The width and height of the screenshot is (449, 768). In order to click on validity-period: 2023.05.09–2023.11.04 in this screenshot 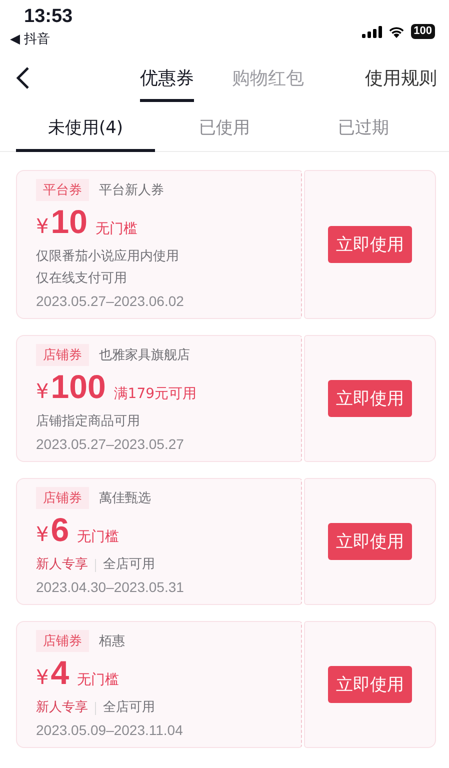, I will do `click(110, 730)`.